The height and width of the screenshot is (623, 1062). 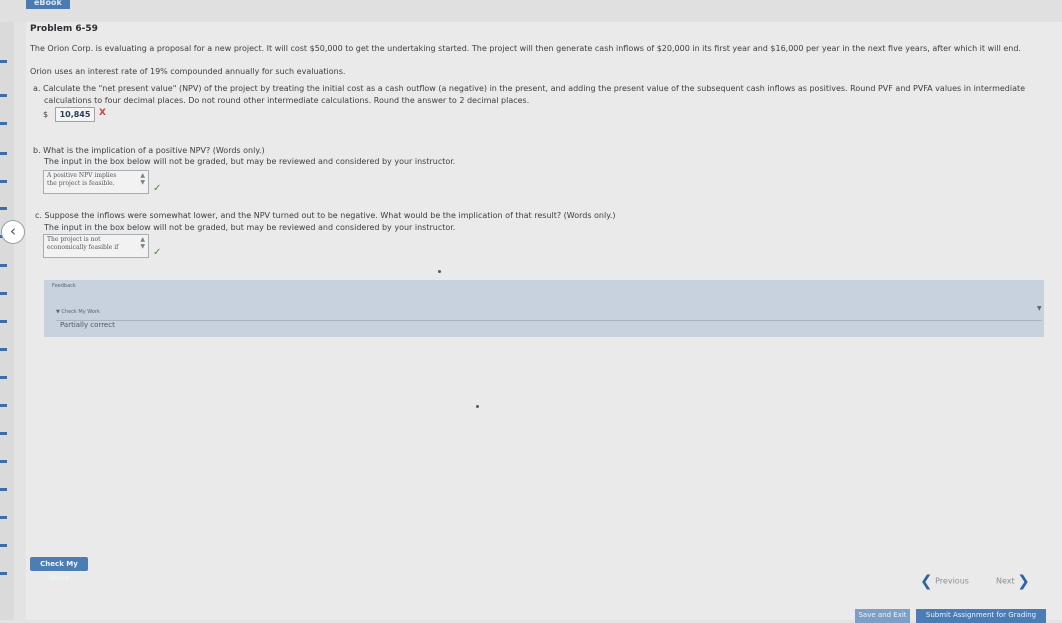 I want to click on next-button: Next ❯, so click(x=1013, y=581).